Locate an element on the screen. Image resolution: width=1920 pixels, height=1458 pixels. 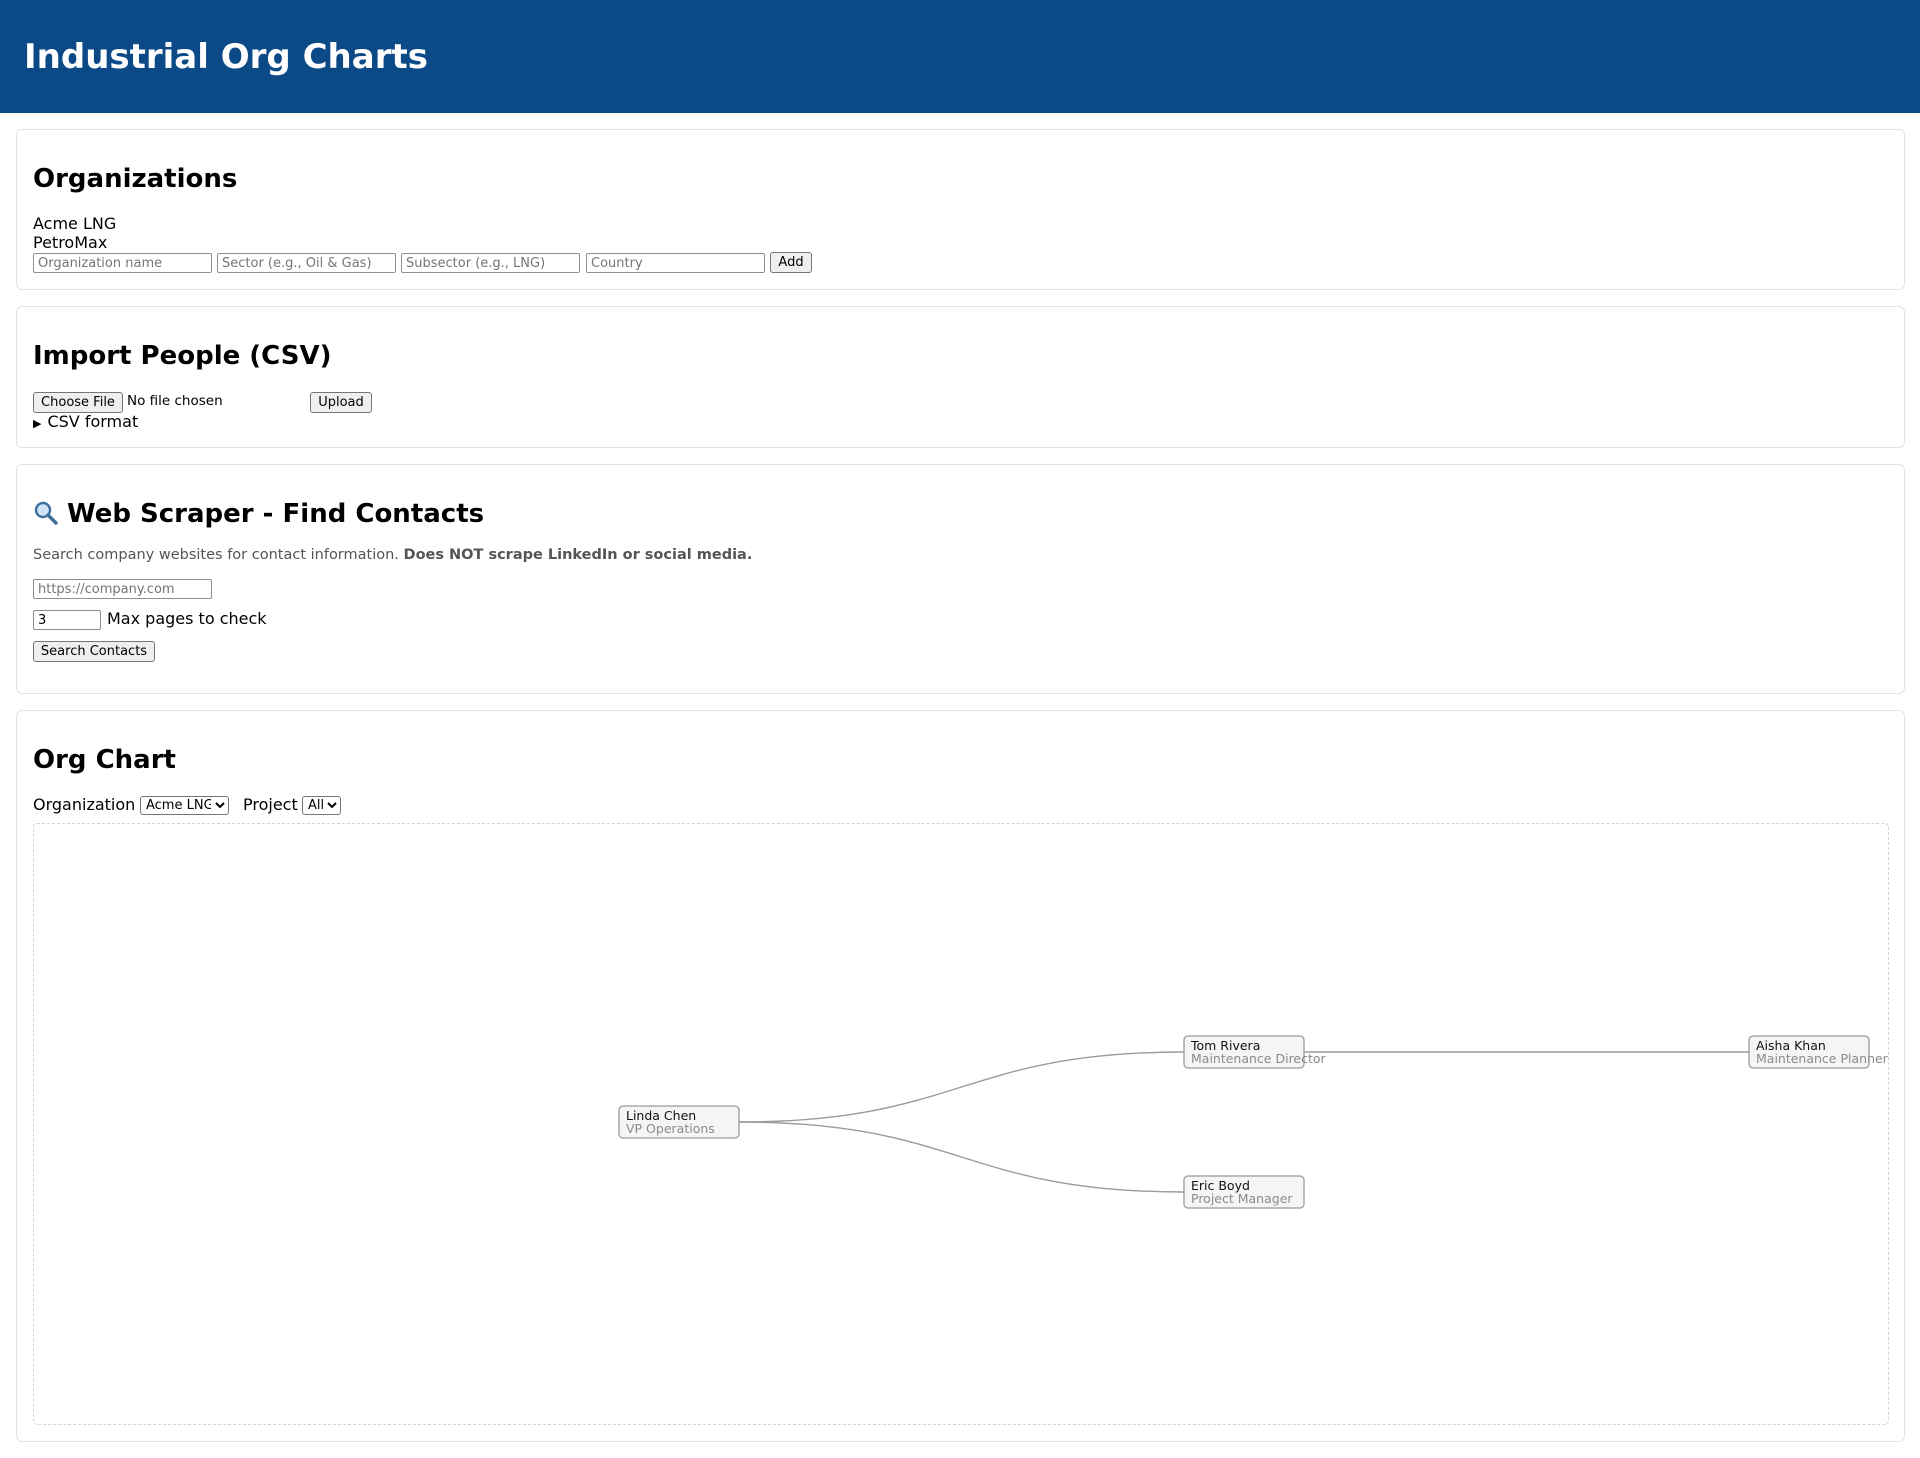
project-select: All is located at coordinates (321, 805).